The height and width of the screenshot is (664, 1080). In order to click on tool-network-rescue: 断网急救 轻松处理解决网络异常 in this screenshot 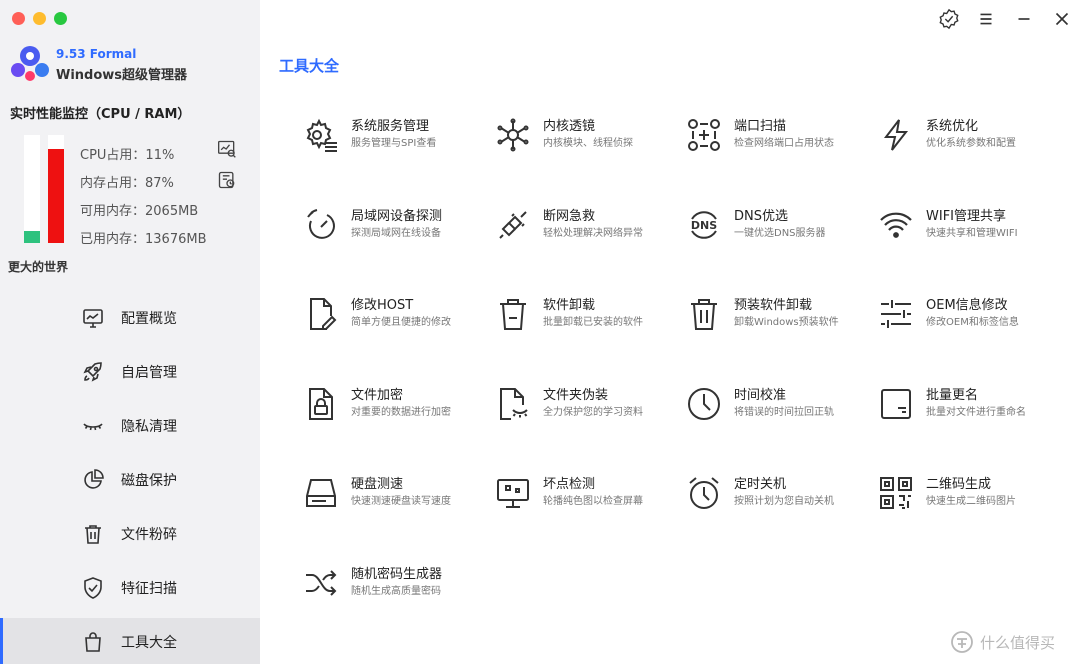, I will do `click(590, 227)`.